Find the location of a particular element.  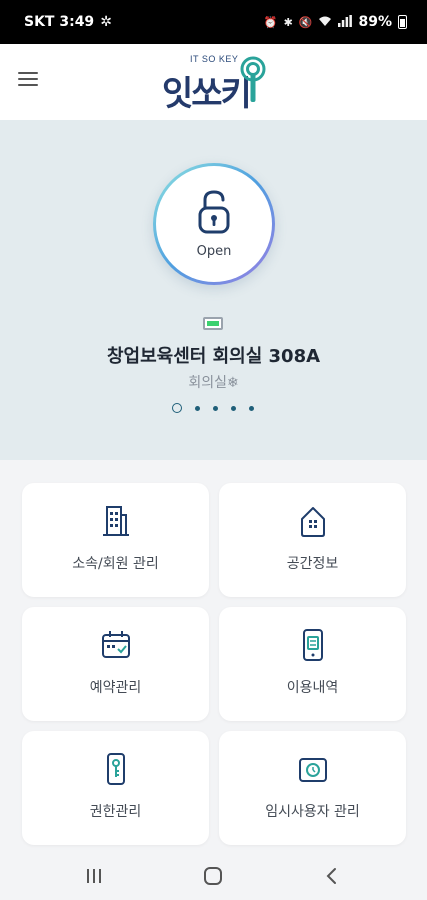

calendar-icon is located at coordinates (116, 644).